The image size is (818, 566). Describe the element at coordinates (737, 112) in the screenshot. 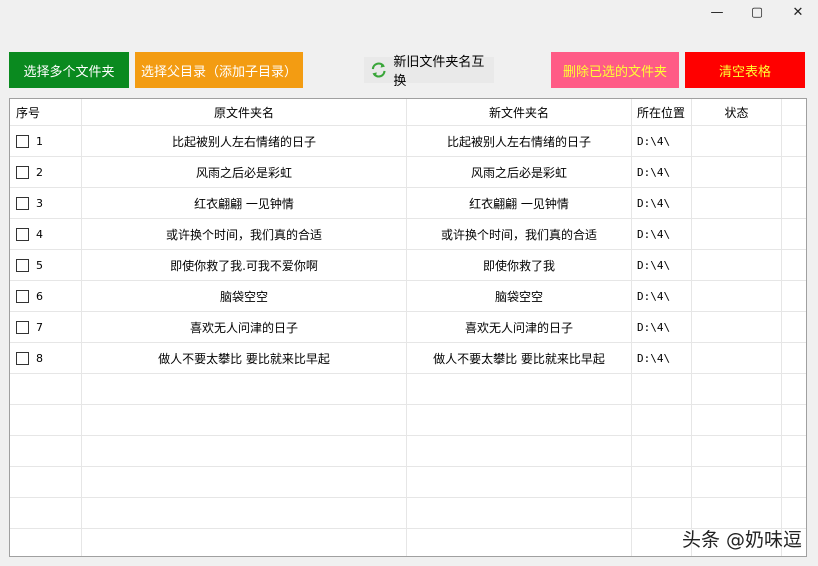

I see `header-status: 状态` at that location.